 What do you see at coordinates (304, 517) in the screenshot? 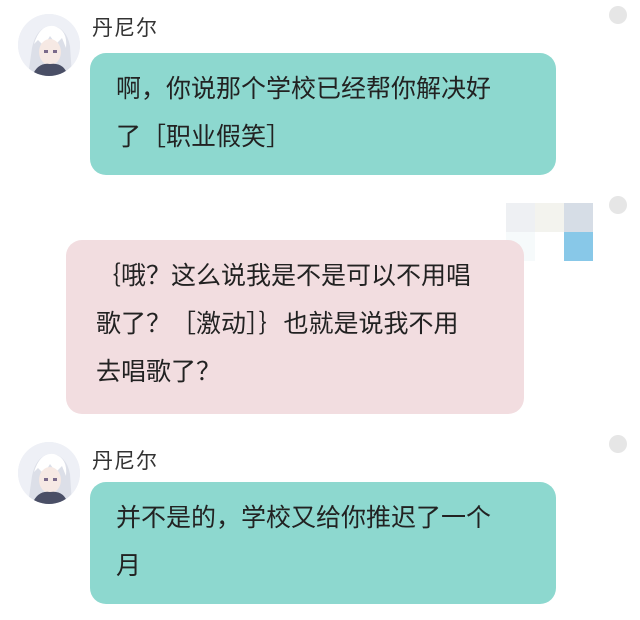
I see `message-text-line: 并不是的，学校又给你推迟了一个` at bounding box center [304, 517].